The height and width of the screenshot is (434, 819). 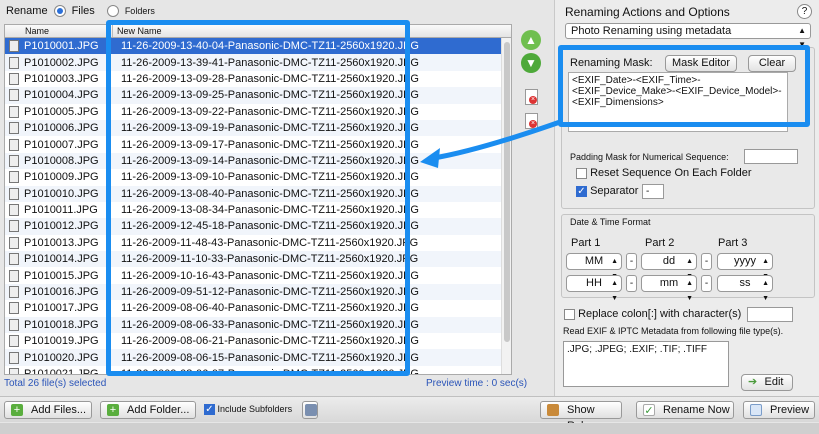 What do you see at coordinates (61, 324) in the screenshot?
I see `file-name-cell: P1010018.JPG` at bounding box center [61, 324].